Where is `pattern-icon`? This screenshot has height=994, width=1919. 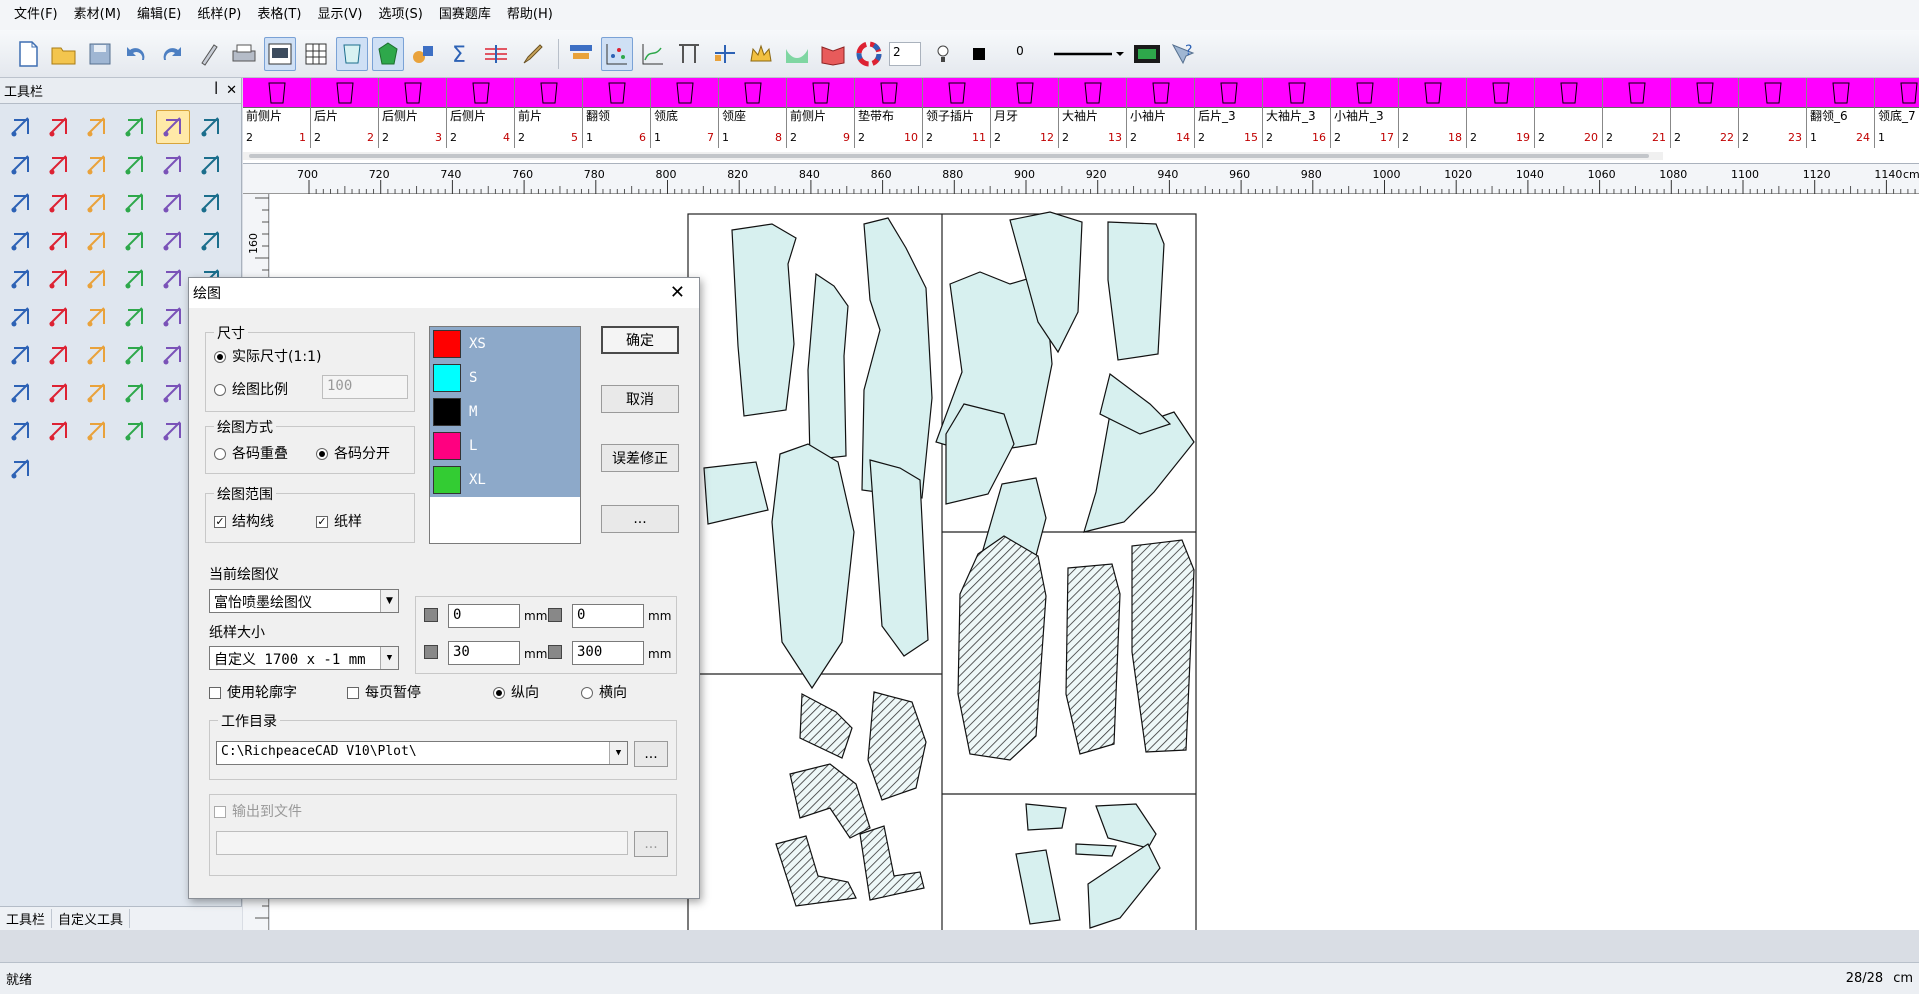 pattern-icon is located at coordinates (59, 393).